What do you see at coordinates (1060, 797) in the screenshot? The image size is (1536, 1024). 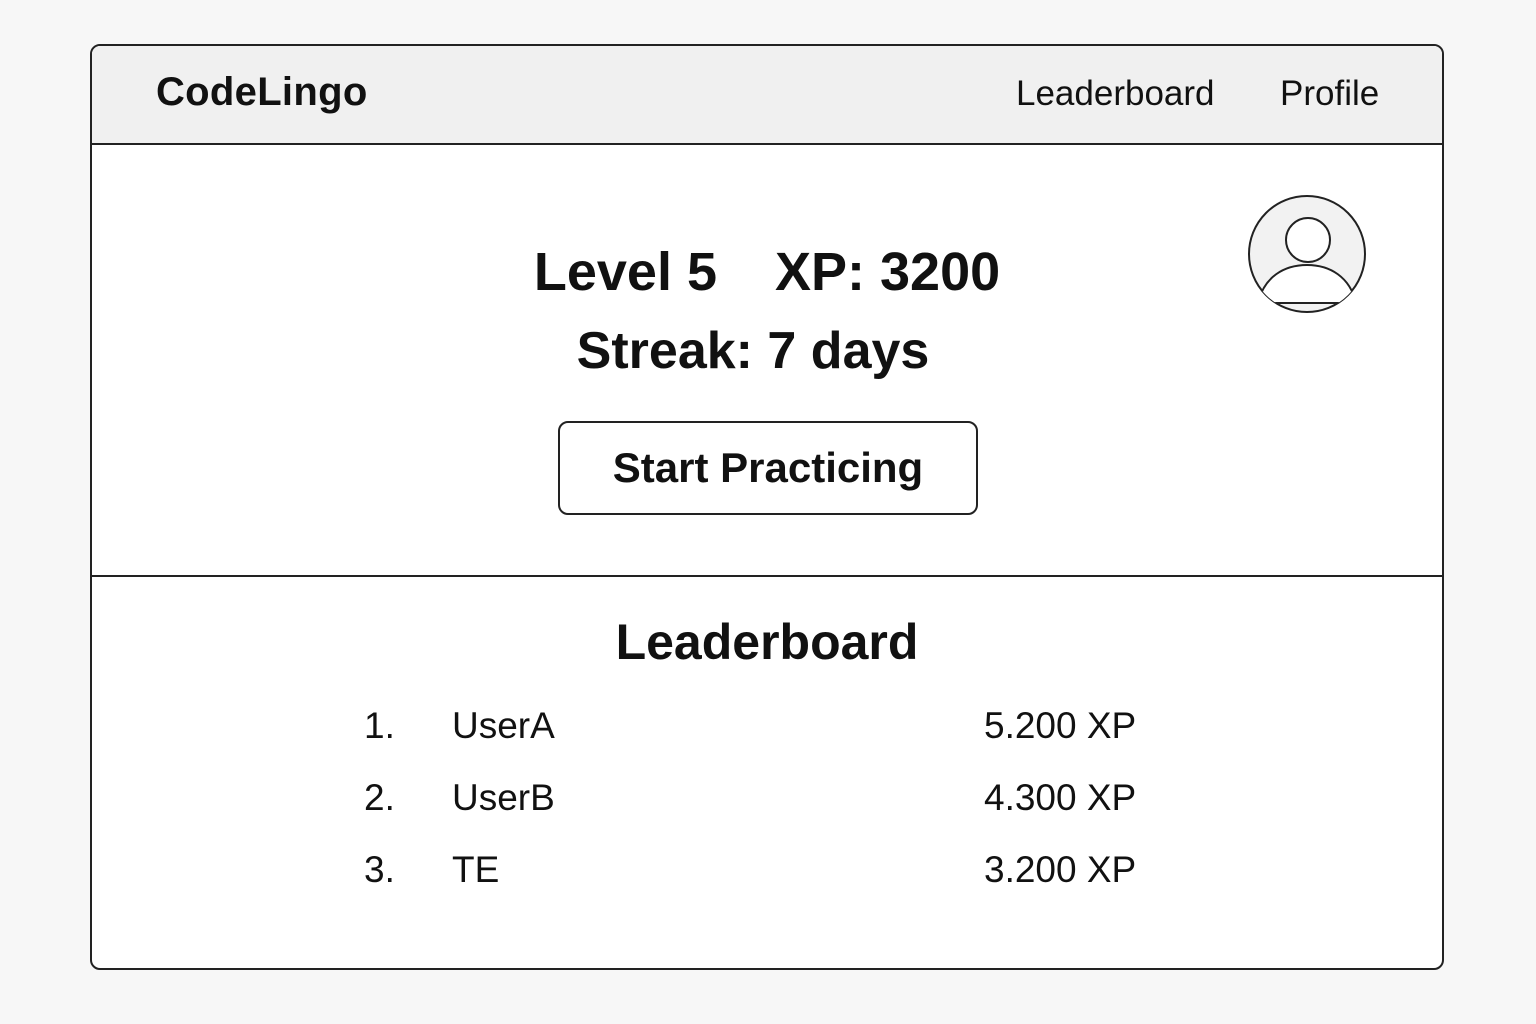 I see `user-xp: 4.300 XP` at bounding box center [1060, 797].